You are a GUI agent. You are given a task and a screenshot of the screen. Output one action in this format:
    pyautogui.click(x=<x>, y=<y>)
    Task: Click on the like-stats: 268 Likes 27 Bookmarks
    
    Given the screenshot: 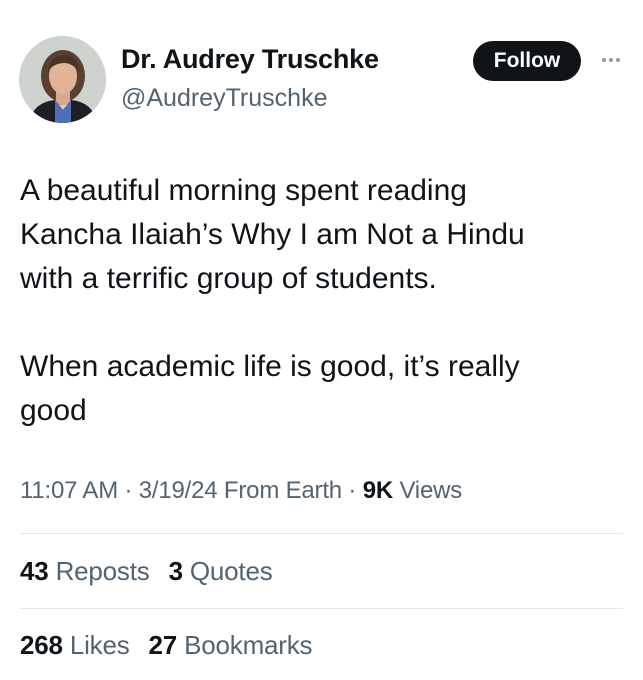 What is the action you would take?
    pyautogui.click(x=172, y=645)
    